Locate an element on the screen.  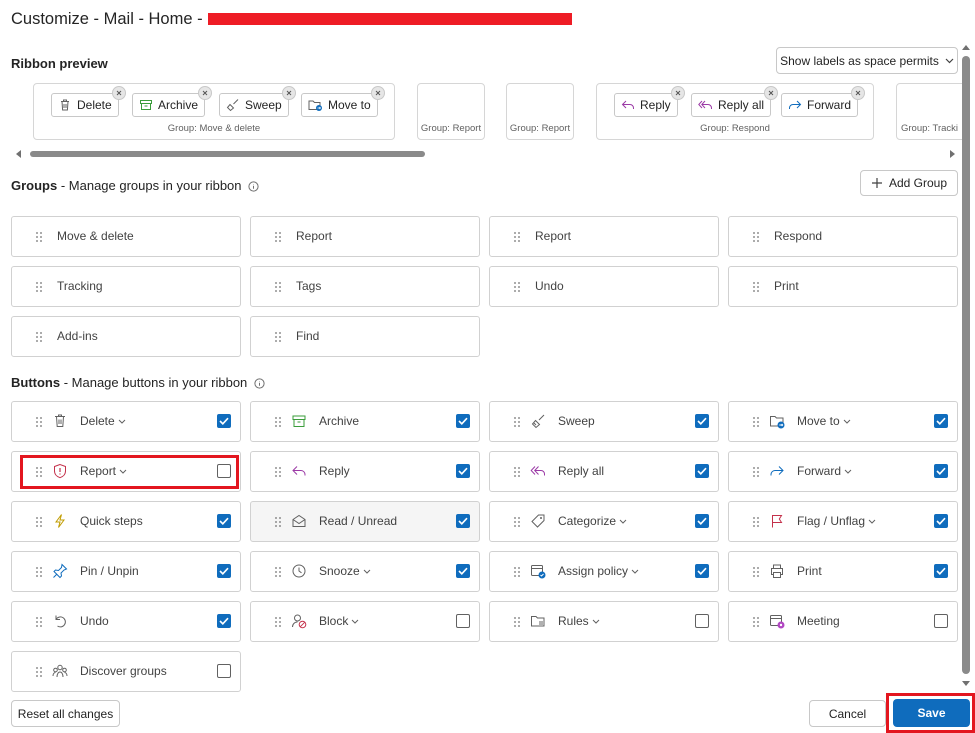
vertical-scrollbar is located at coordinates (966, 365).